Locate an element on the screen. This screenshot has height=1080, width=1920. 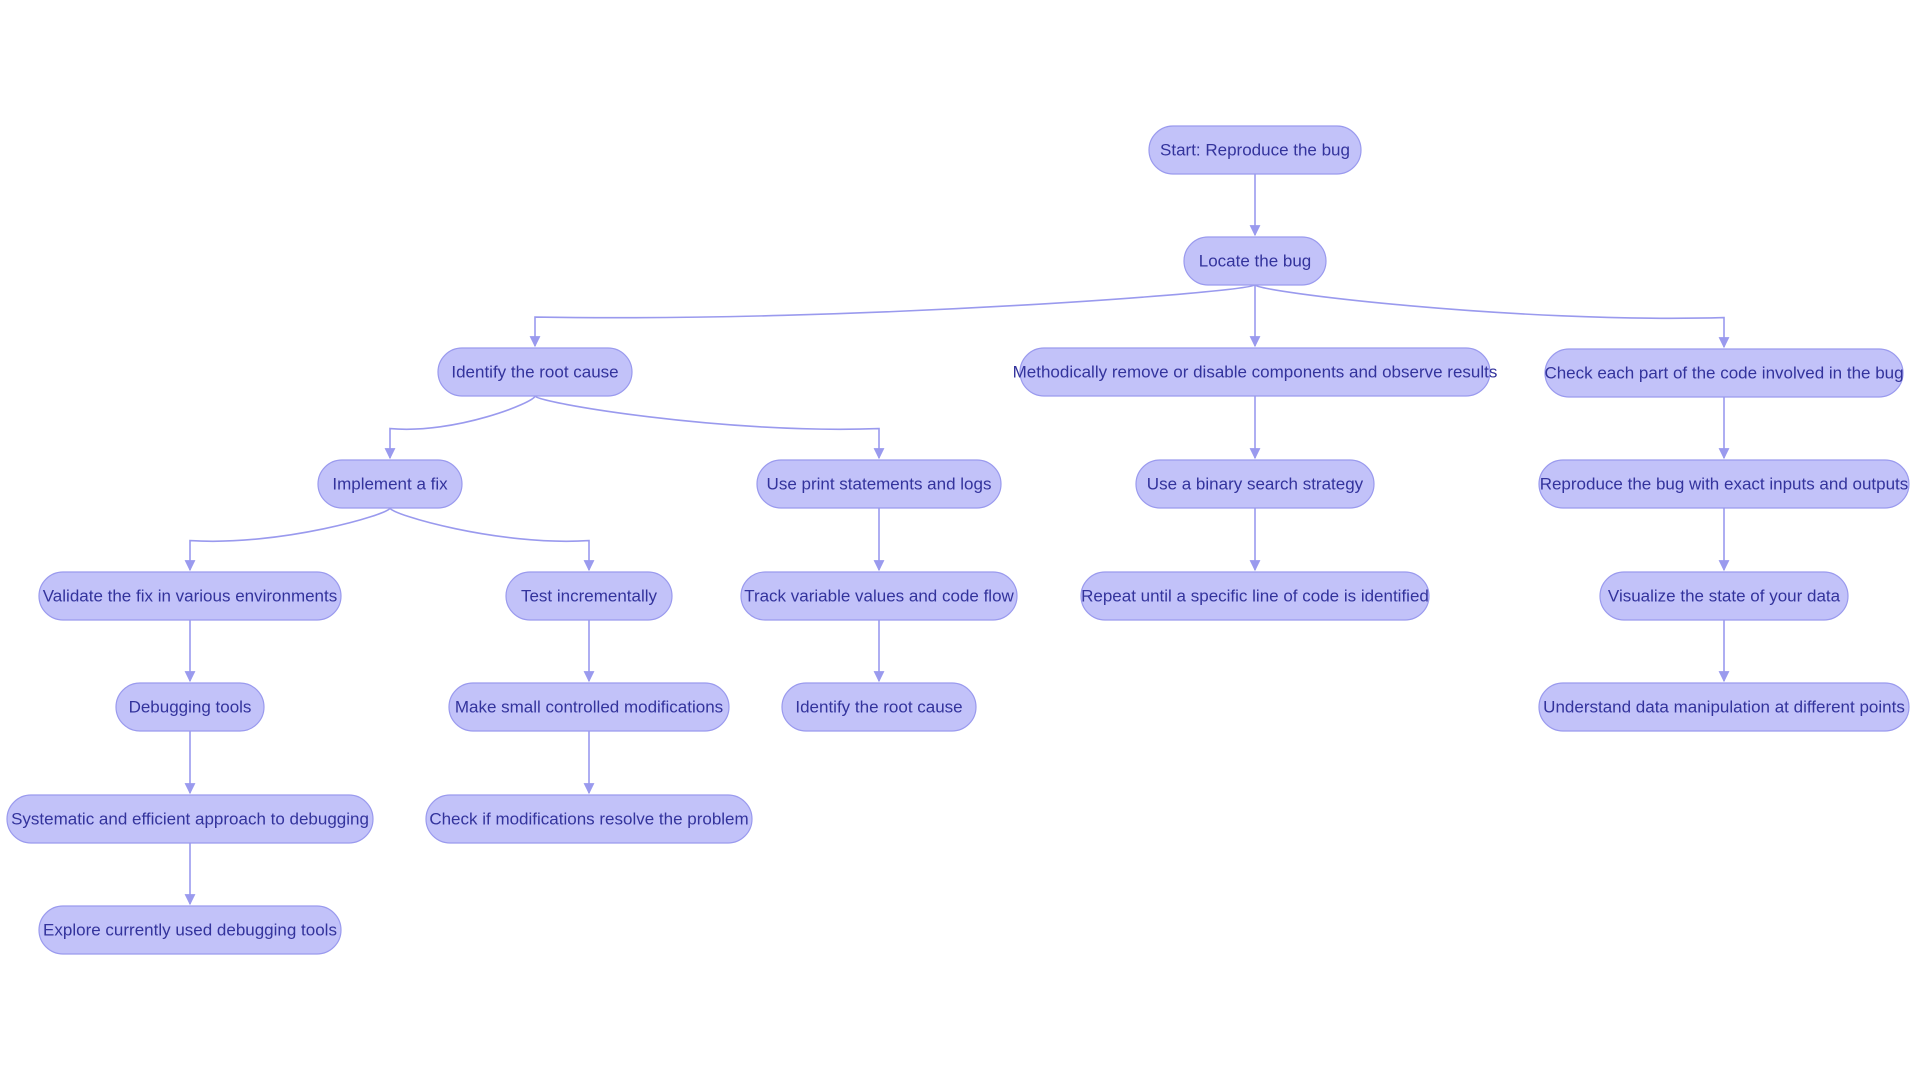
node-implement-a-fix: Implement a fix is located at coordinates (390, 484).